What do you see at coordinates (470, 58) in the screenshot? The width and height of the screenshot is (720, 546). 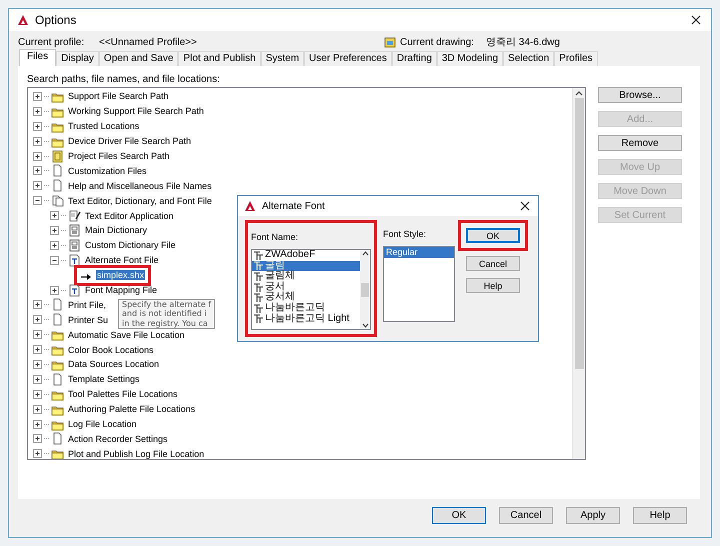 I see `tab: 3D Modeling` at bounding box center [470, 58].